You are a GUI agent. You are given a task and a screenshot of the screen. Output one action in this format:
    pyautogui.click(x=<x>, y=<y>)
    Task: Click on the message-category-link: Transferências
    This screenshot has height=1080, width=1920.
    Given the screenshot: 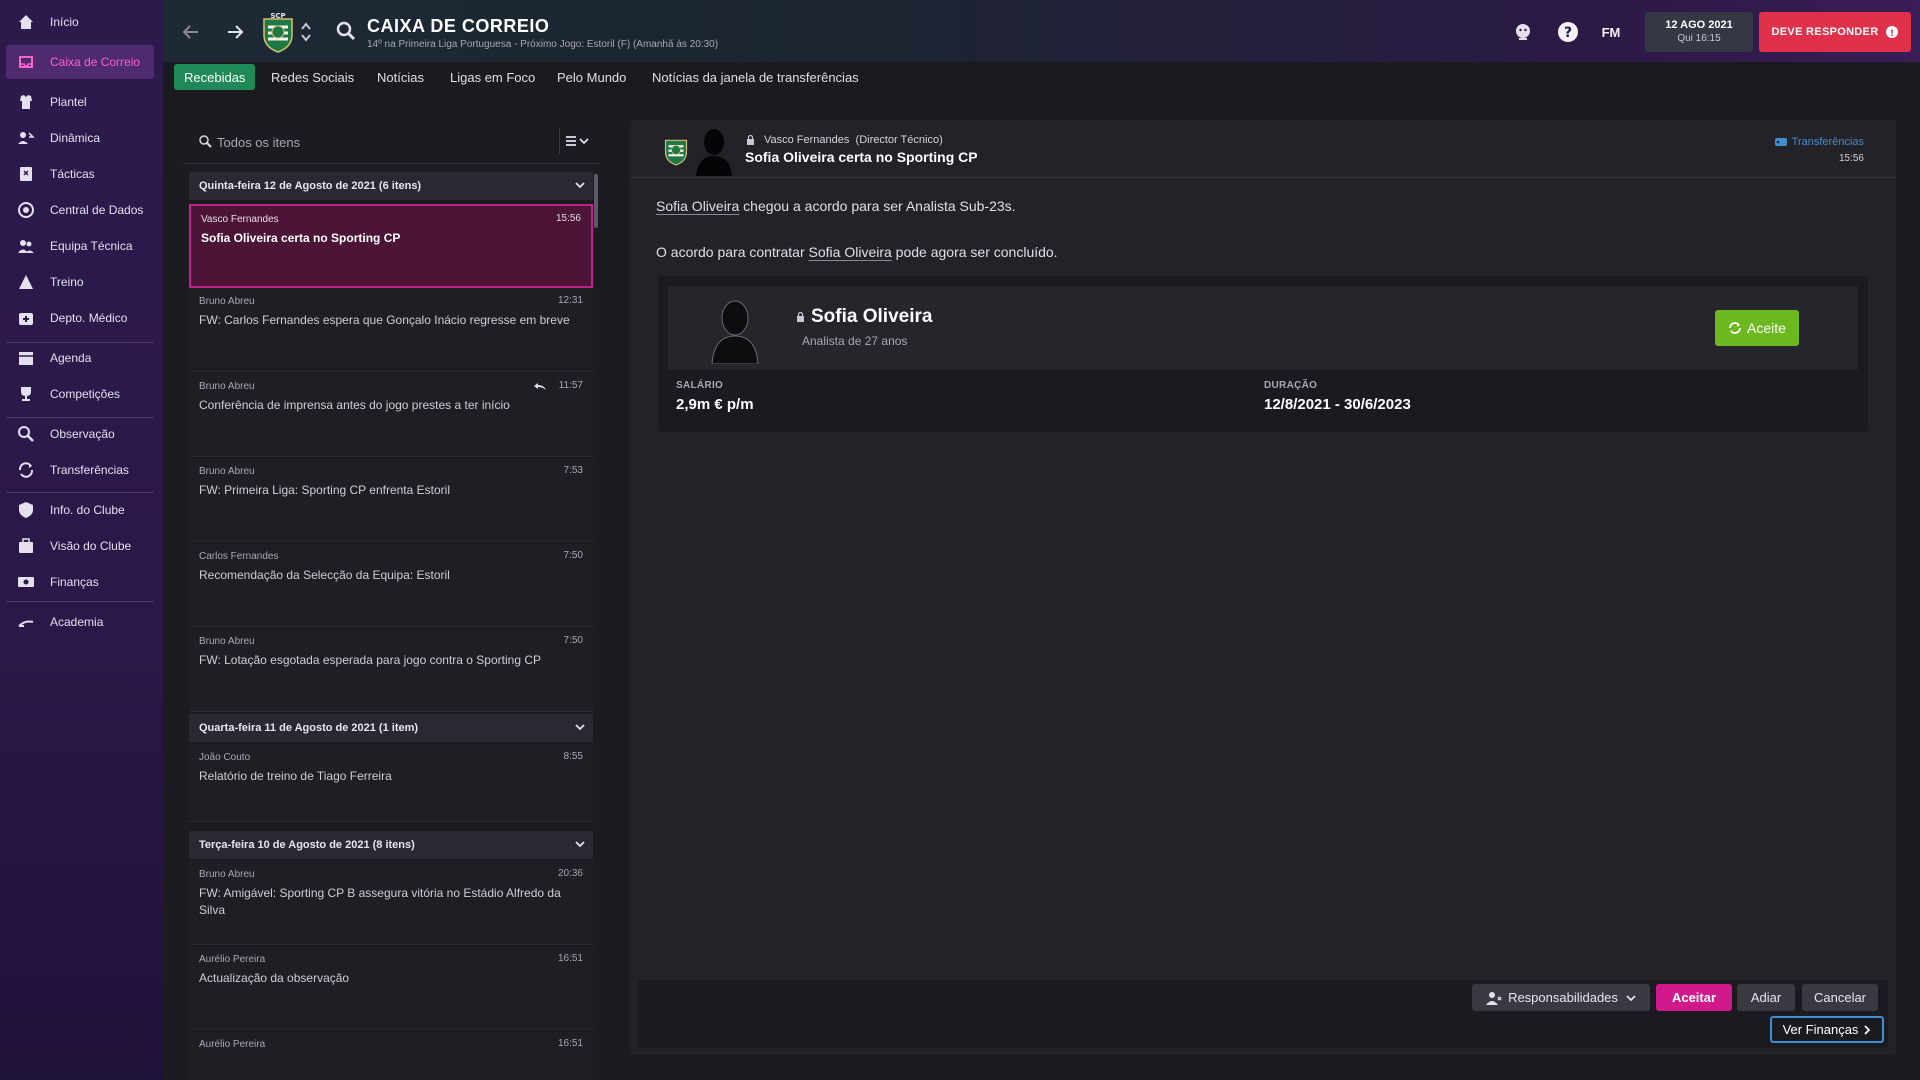 What is the action you would take?
    pyautogui.click(x=1819, y=142)
    